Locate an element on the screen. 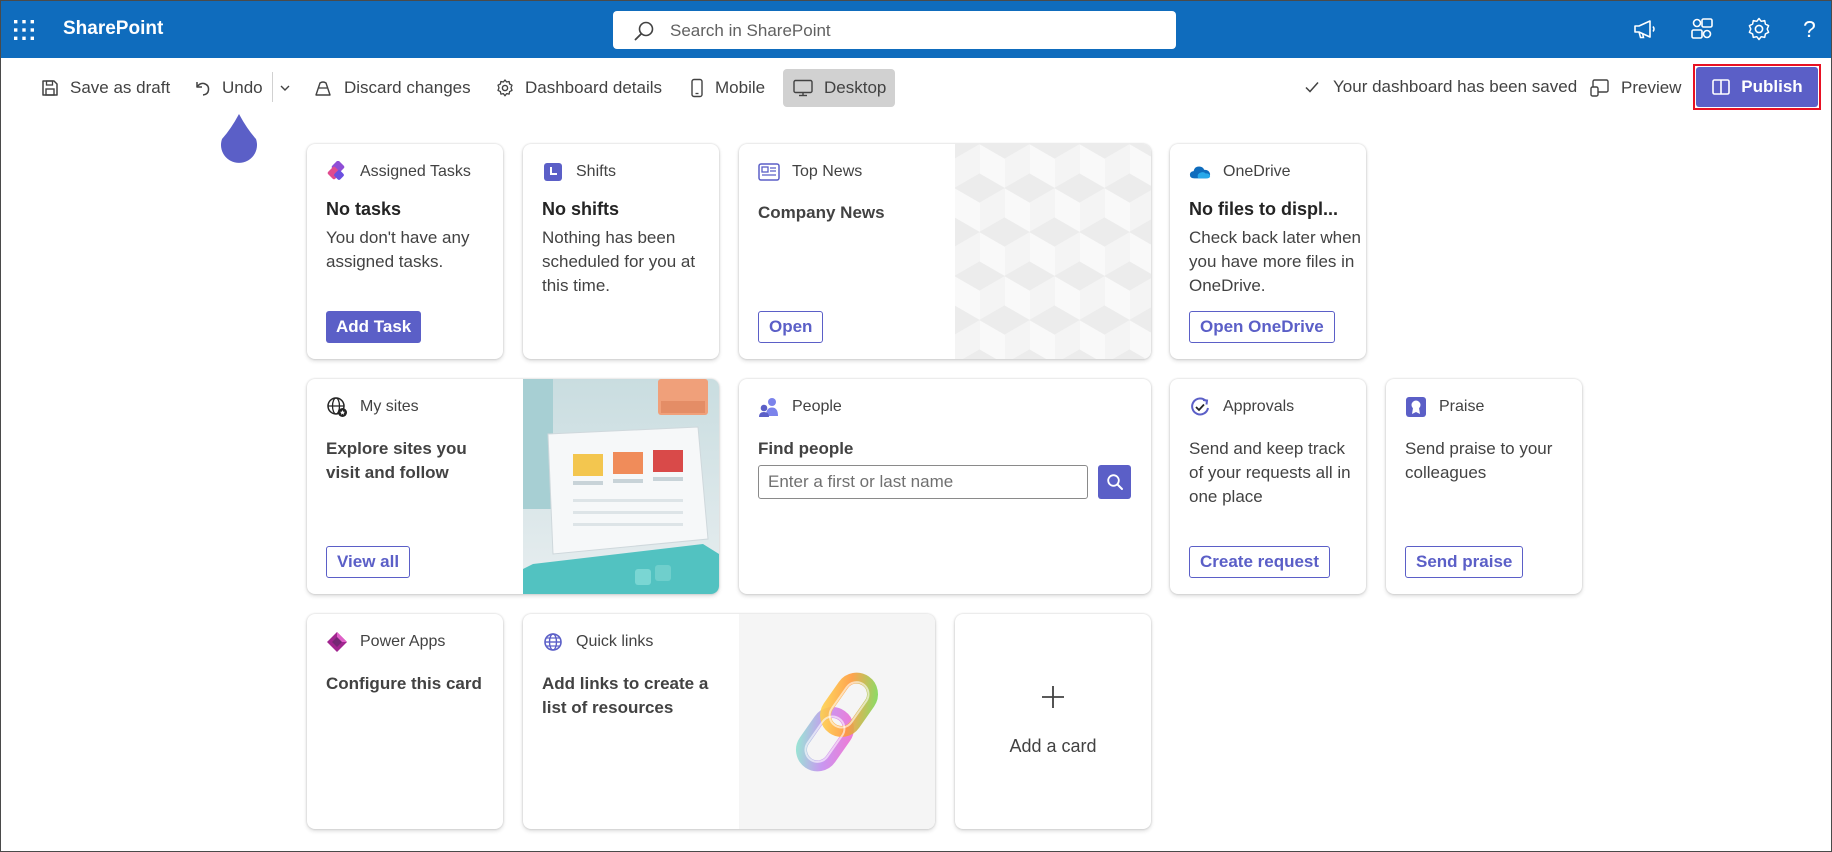 The width and height of the screenshot is (1832, 852). people-icon is located at coordinates (769, 407).